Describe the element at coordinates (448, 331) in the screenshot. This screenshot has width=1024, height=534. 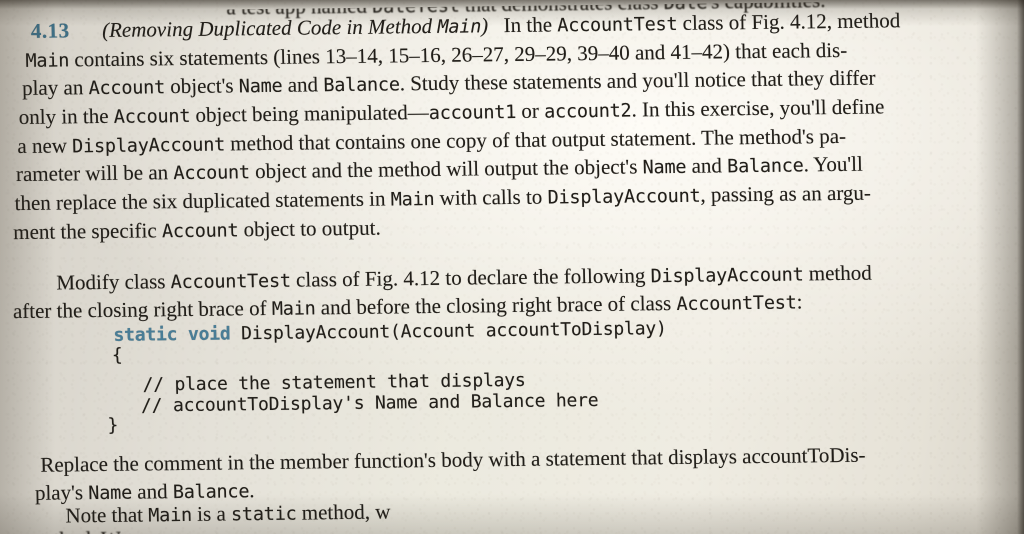
I see `code-signature-rest: DisplayAccount(Account accountToDisplay)` at that location.